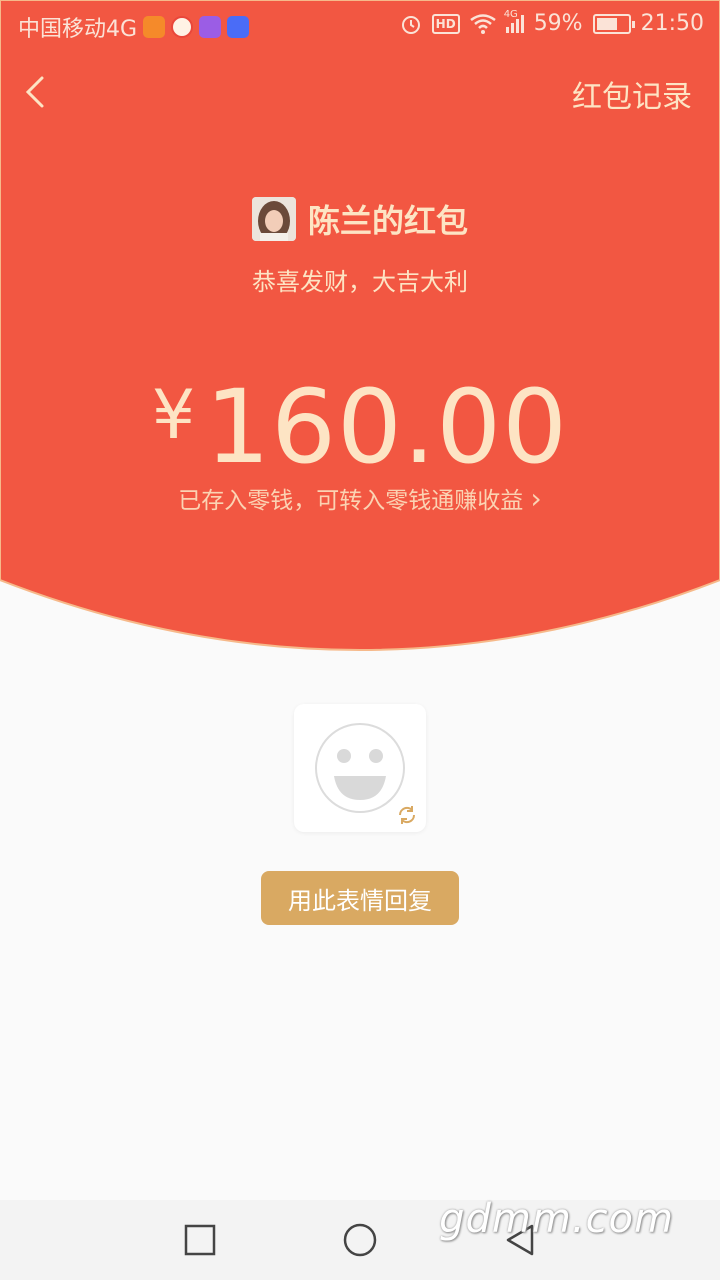 Image resolution: width=720 pixels, height=1280 pixels. Describe the element at coordinates (173, 415) in the screenshot. I see `currency-symbol: ¥` at that location.